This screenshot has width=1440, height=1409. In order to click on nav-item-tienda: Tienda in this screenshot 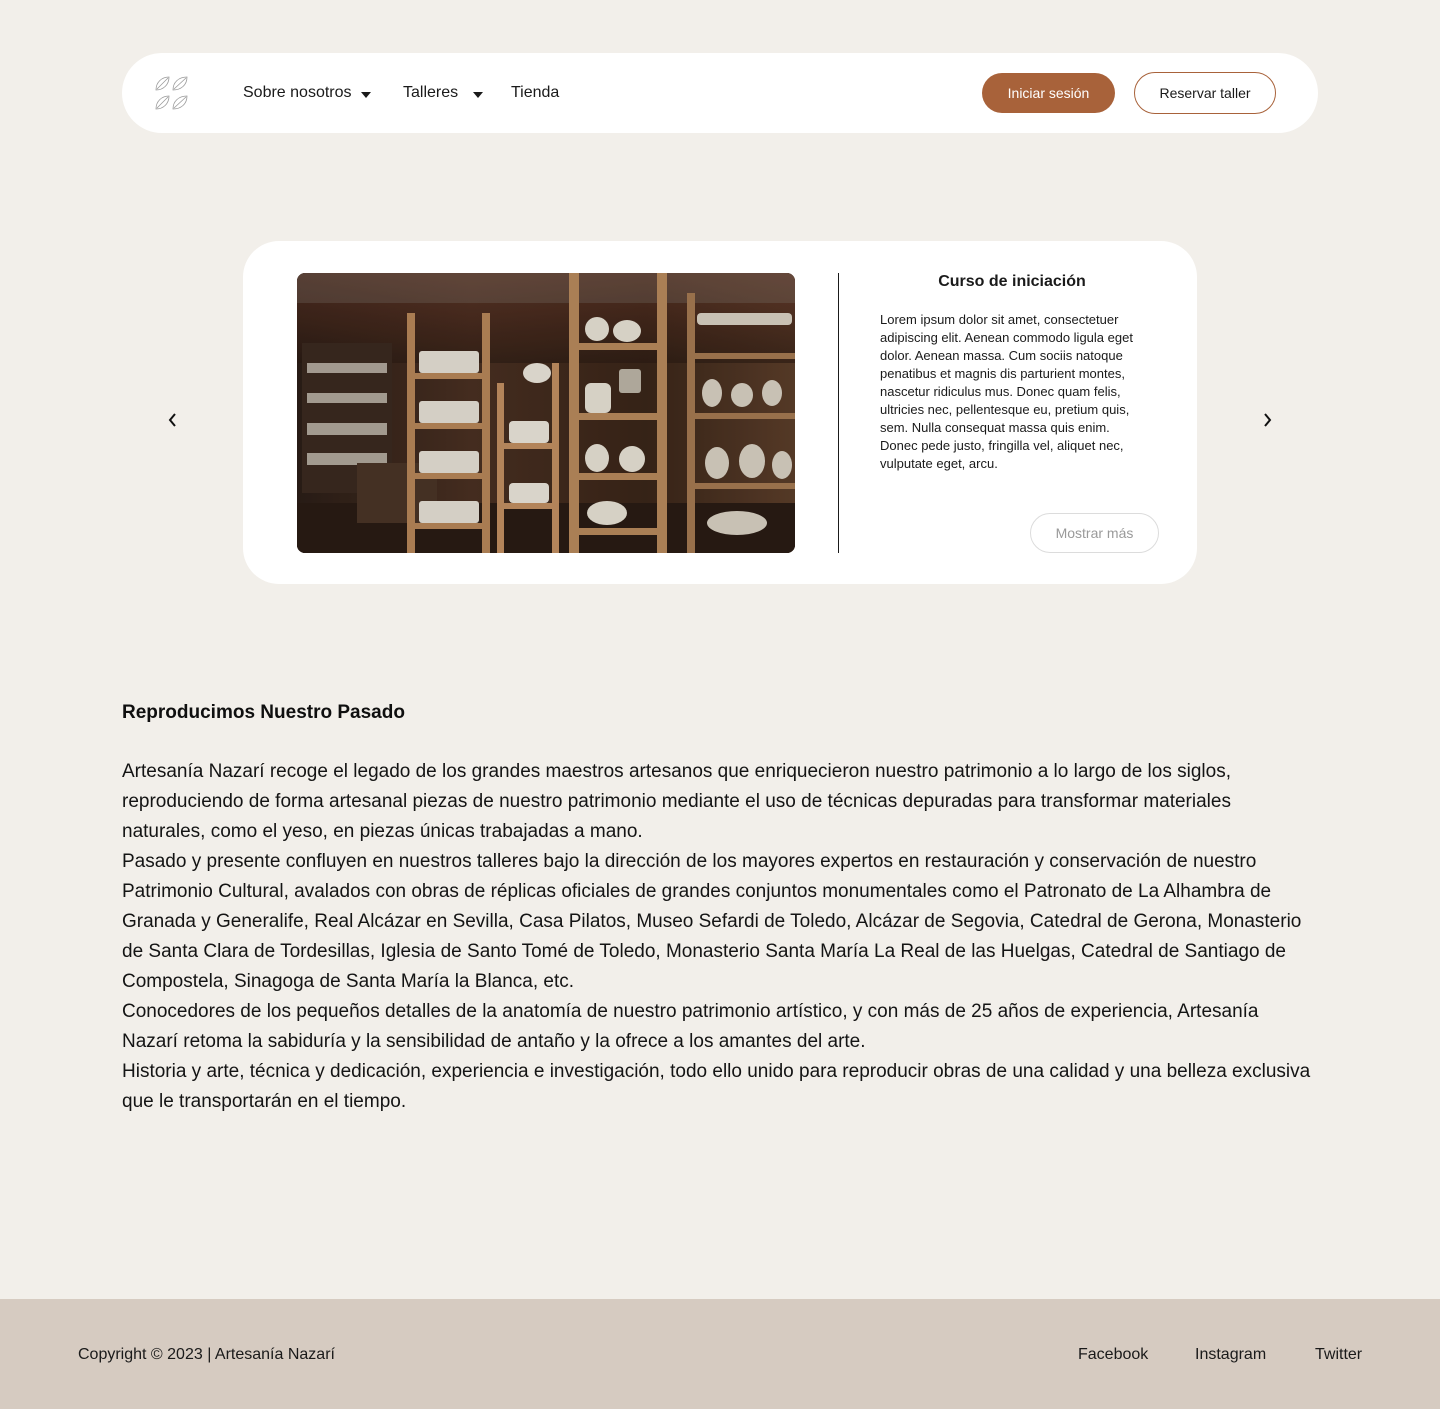, I will do `click(535, 93)`.